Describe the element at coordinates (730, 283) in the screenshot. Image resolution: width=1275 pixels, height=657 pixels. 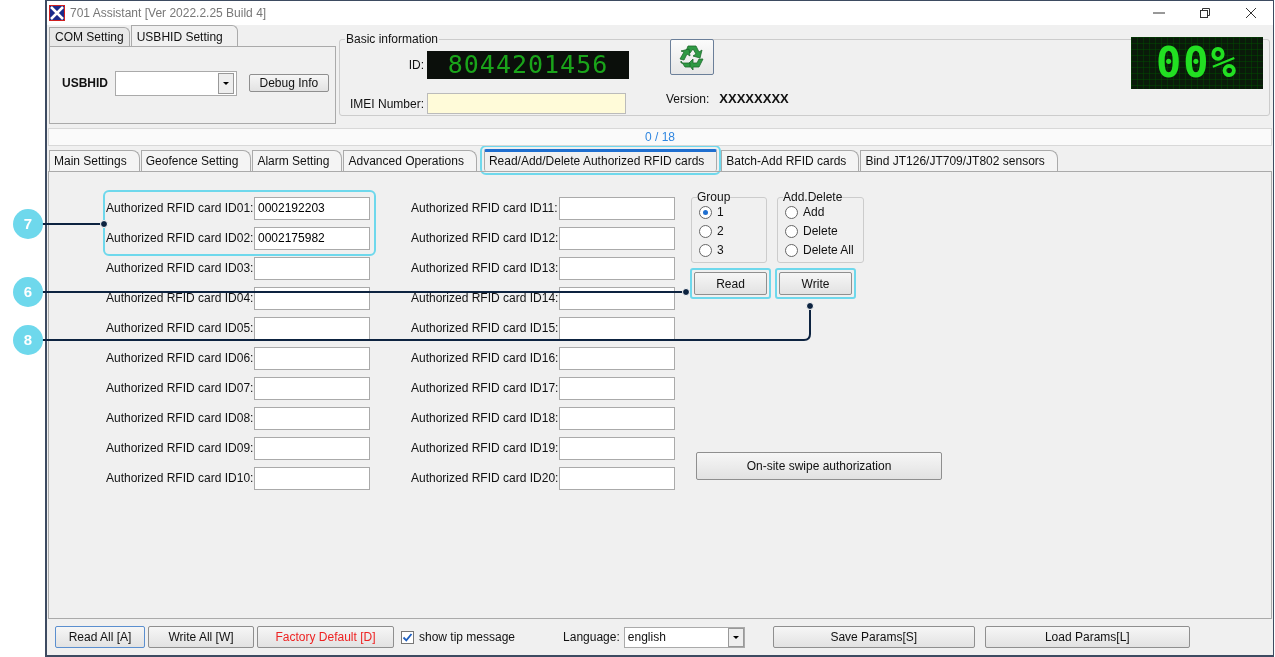
I see `read-button: Read` at that location.